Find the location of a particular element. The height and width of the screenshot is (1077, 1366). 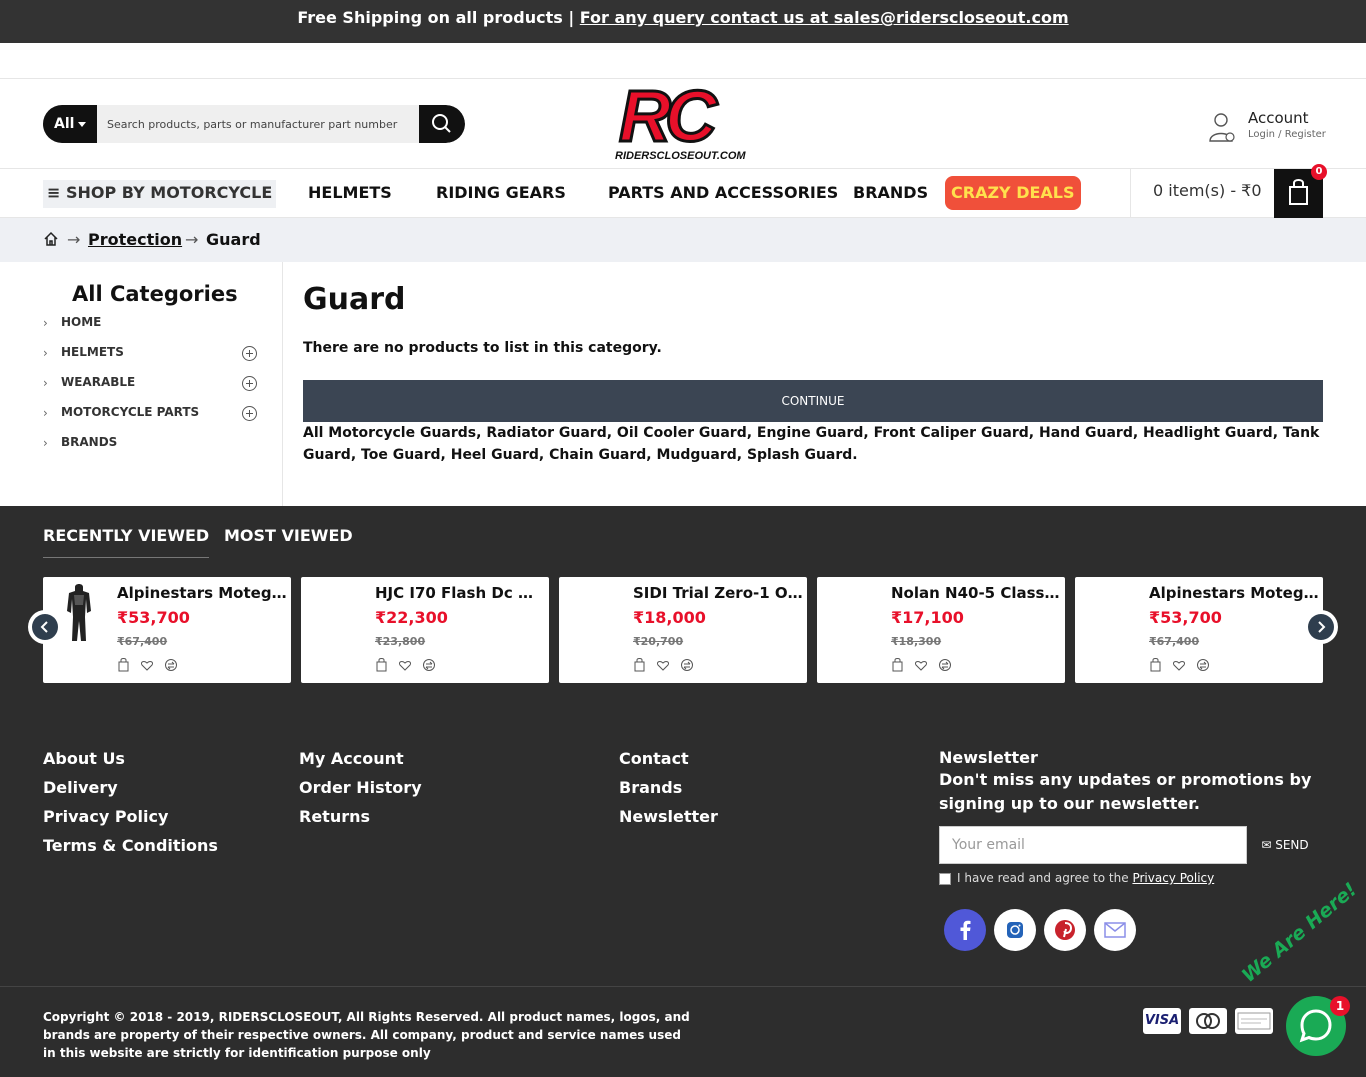

shop-by-motorcycle-menu: ≡ SHOP BY MOTORCYCLE is located at coordinates (160, 194).